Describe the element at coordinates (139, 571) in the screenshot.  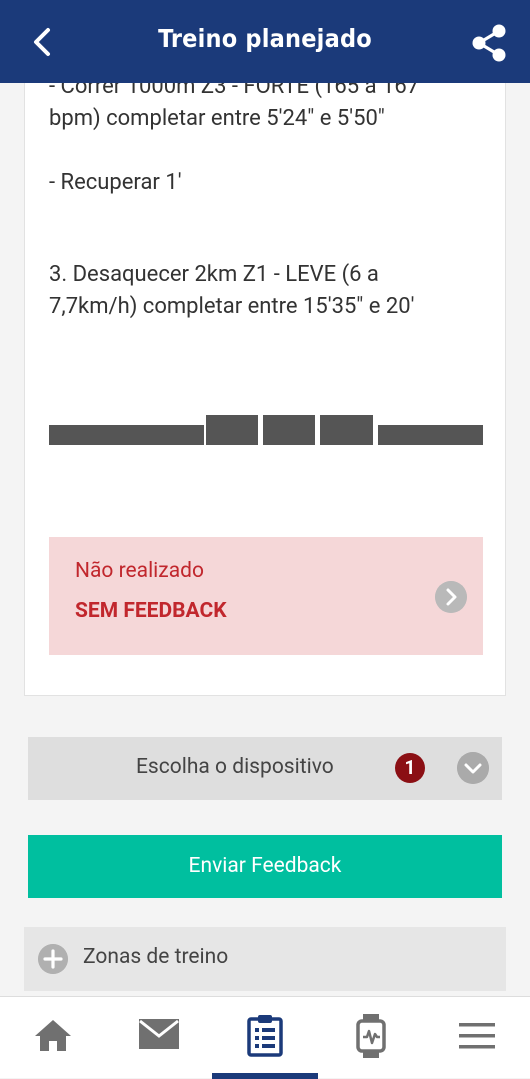
I see `status-label: Não realizado` at that location.